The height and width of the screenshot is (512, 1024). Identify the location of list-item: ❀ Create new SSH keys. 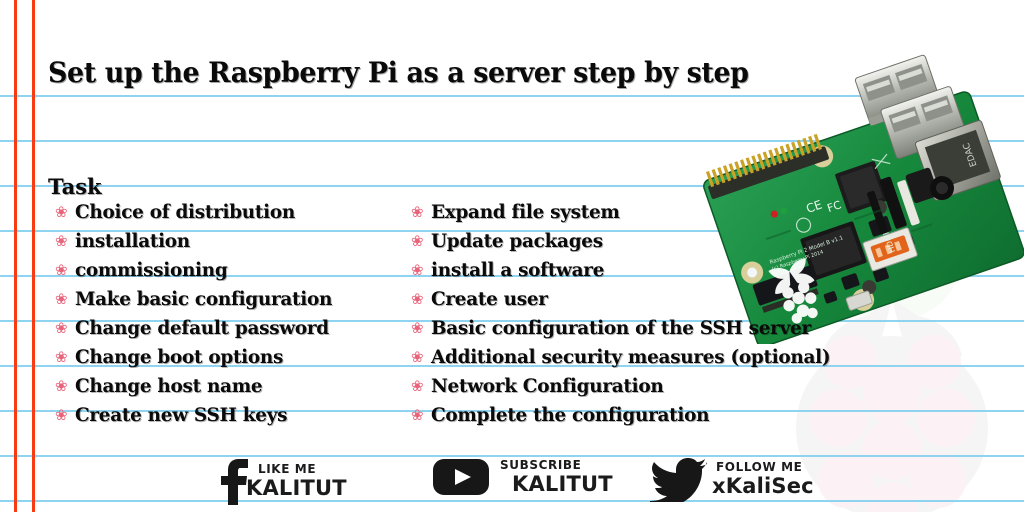
(197, 418).